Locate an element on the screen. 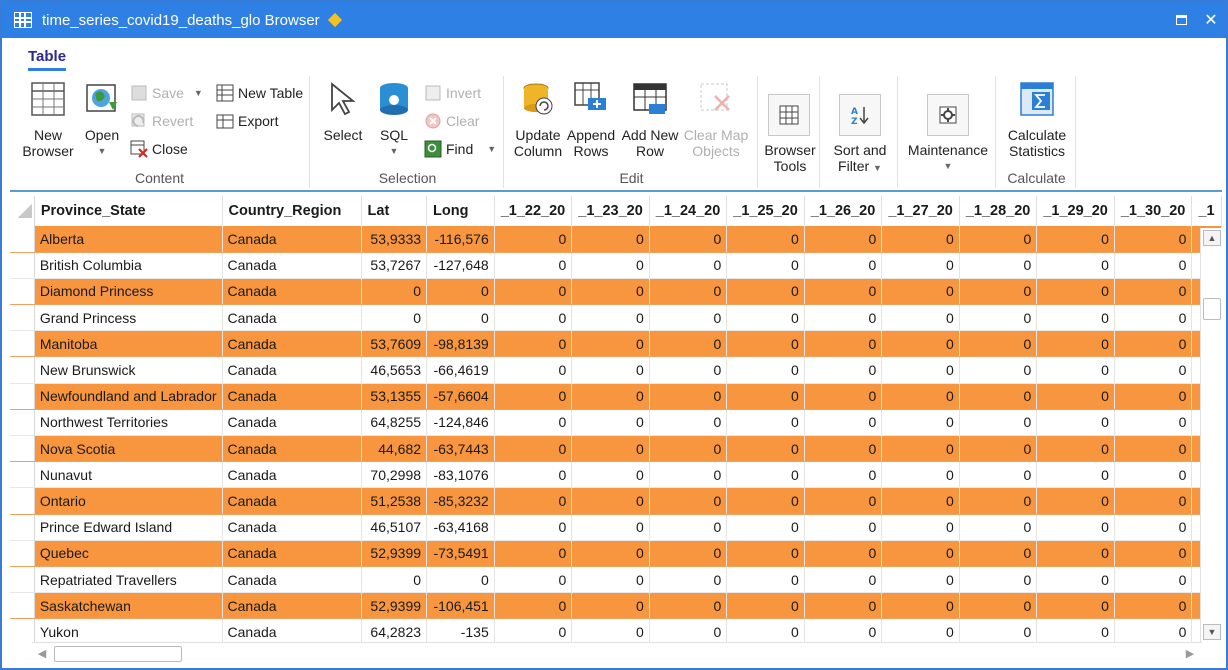  cell-long: -124,846 is located at coordinates (460, 423).